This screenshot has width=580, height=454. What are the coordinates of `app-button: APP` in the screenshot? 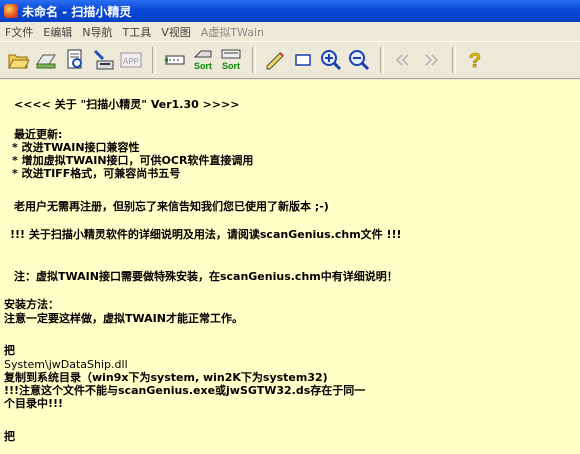 It's located at (131, 60).